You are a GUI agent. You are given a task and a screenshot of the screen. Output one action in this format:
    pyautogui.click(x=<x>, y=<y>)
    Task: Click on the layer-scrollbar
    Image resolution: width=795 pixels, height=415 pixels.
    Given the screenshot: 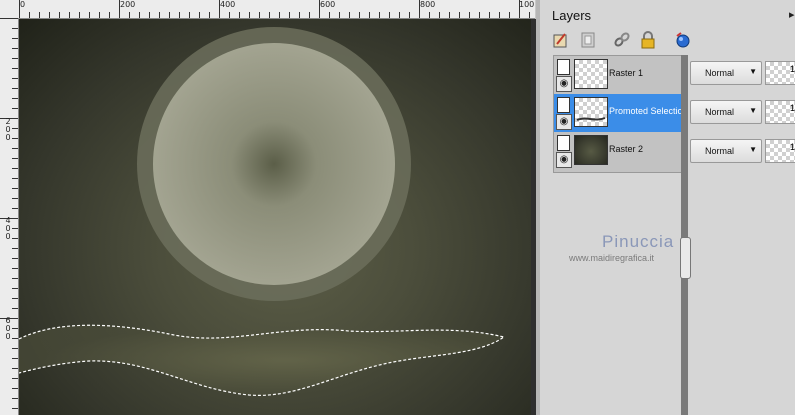 What is the action you would take?
    pyautogui.click(x=684, y=235)
    